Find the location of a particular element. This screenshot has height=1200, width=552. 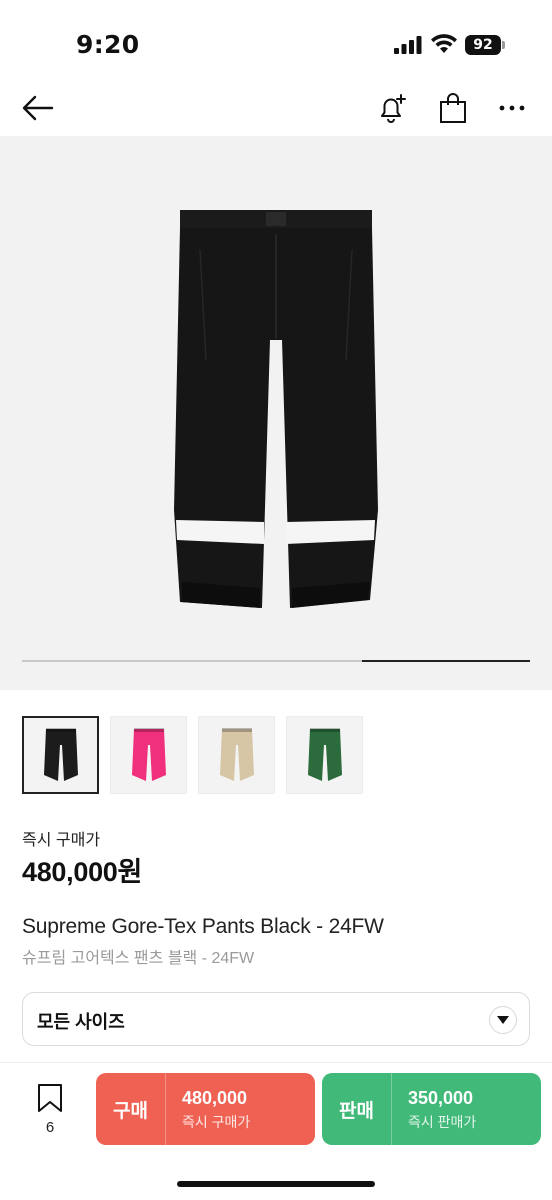

battery-tip is located at coordinates (503, 45).